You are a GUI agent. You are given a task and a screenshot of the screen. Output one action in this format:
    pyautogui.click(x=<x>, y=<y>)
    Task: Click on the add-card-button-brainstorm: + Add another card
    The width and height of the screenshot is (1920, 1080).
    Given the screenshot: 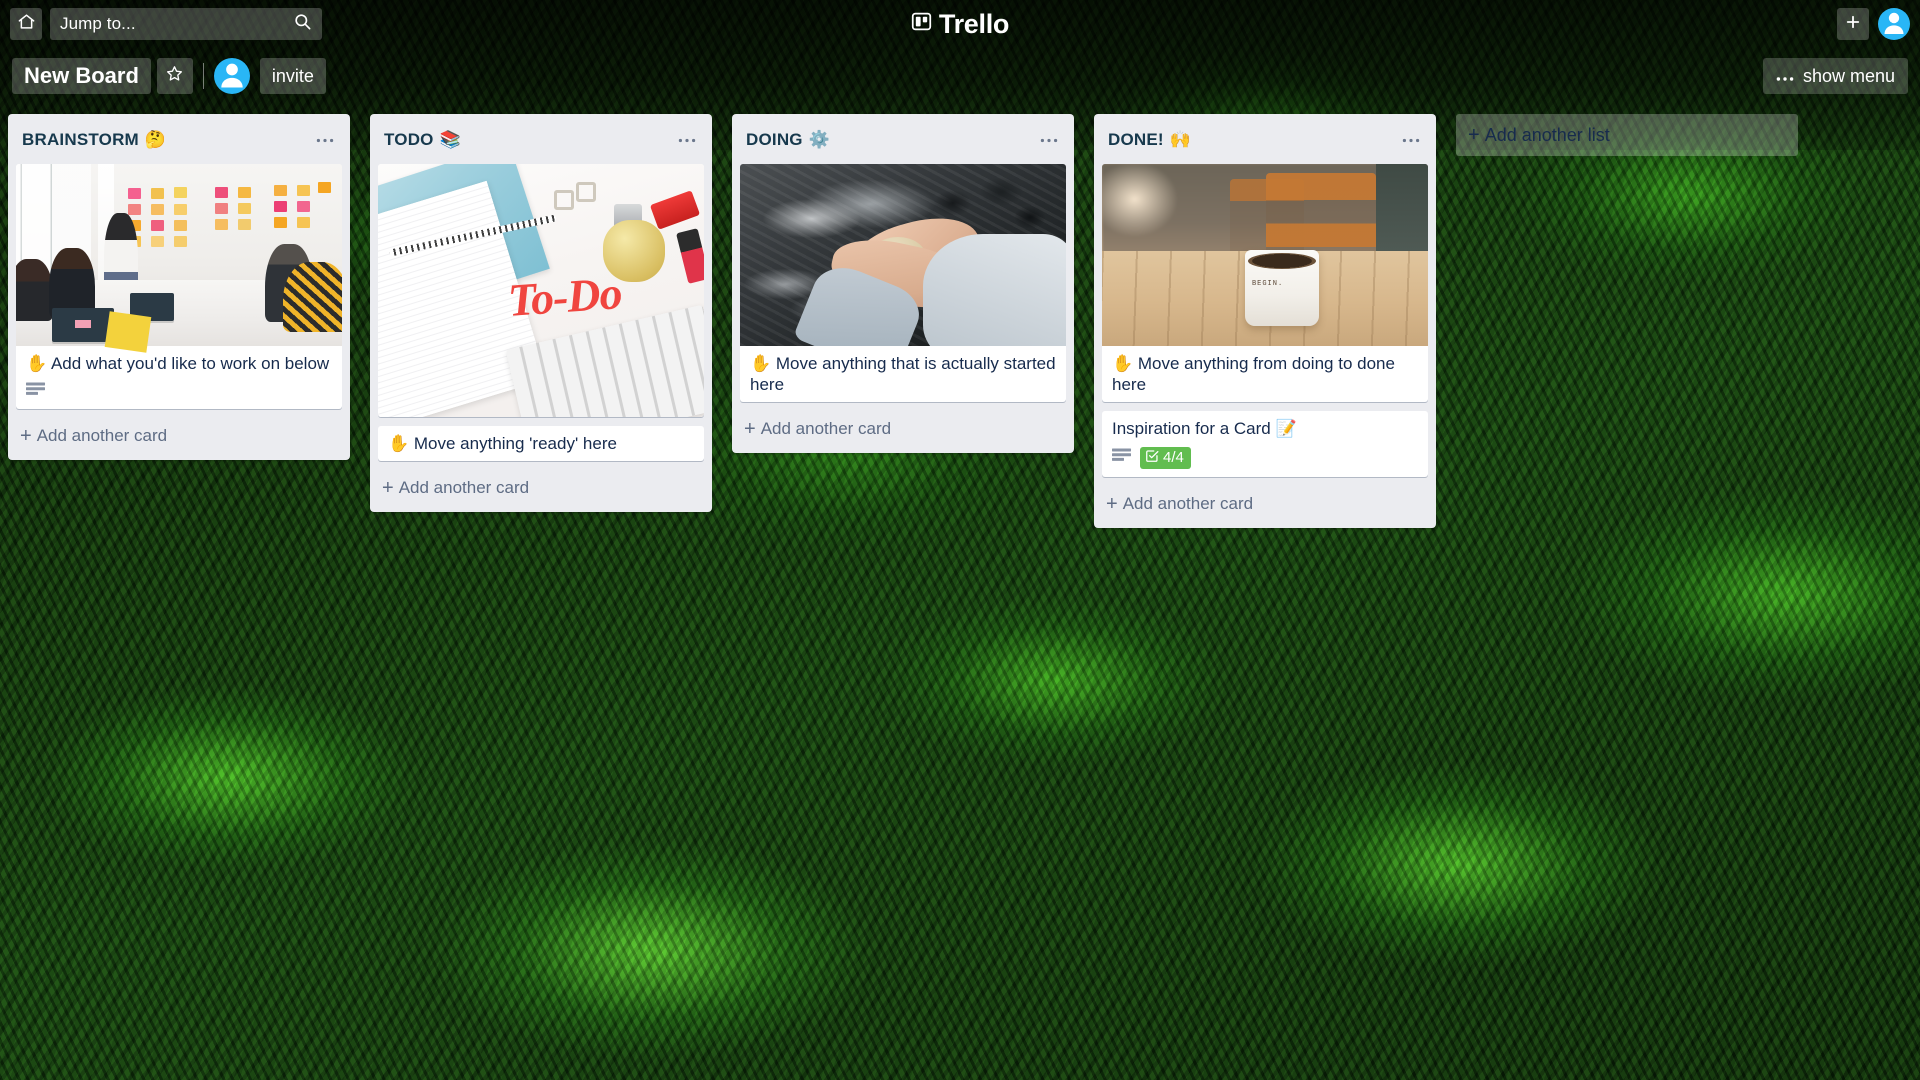 What is the action you would take?
    pyautogui.click(x=179, y=437)
    